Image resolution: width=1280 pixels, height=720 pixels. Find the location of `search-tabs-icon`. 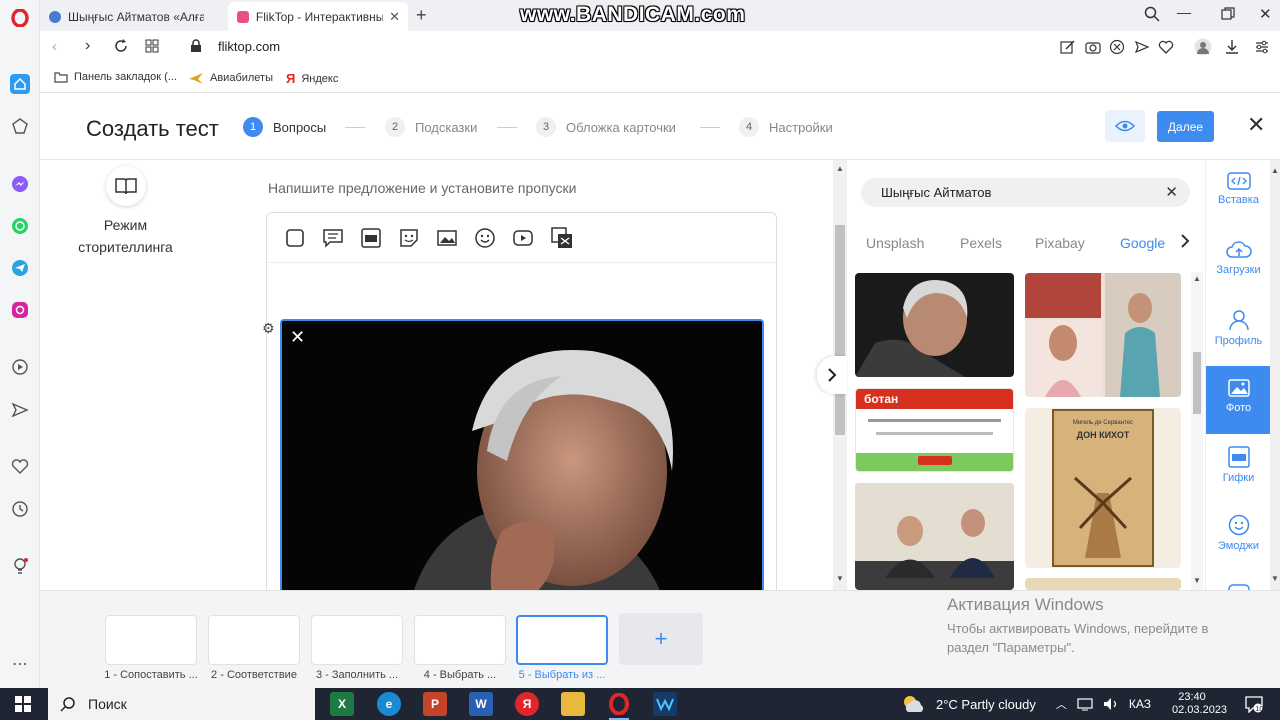

search-tabs-icon is located at coordinates (1152, 16).